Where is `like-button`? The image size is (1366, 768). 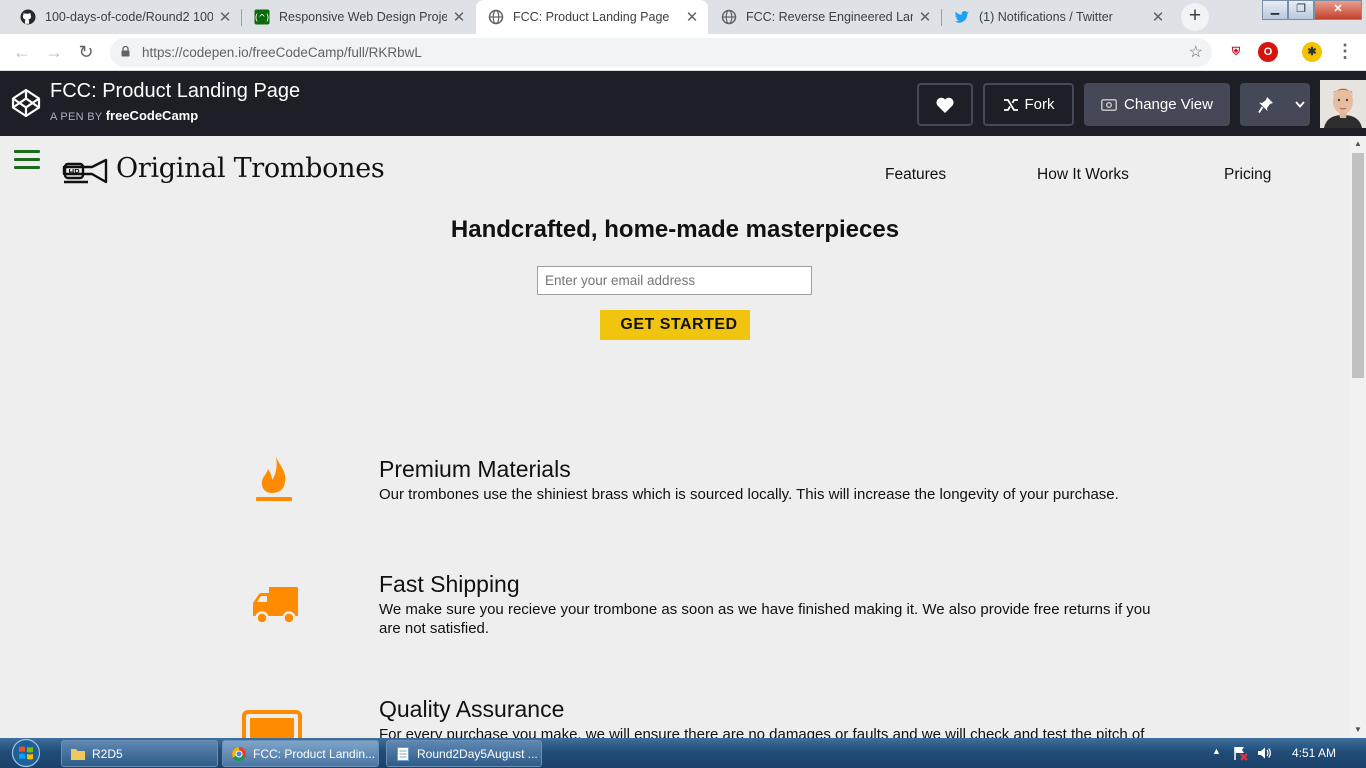
like-button is located at coordinates (945, 104).